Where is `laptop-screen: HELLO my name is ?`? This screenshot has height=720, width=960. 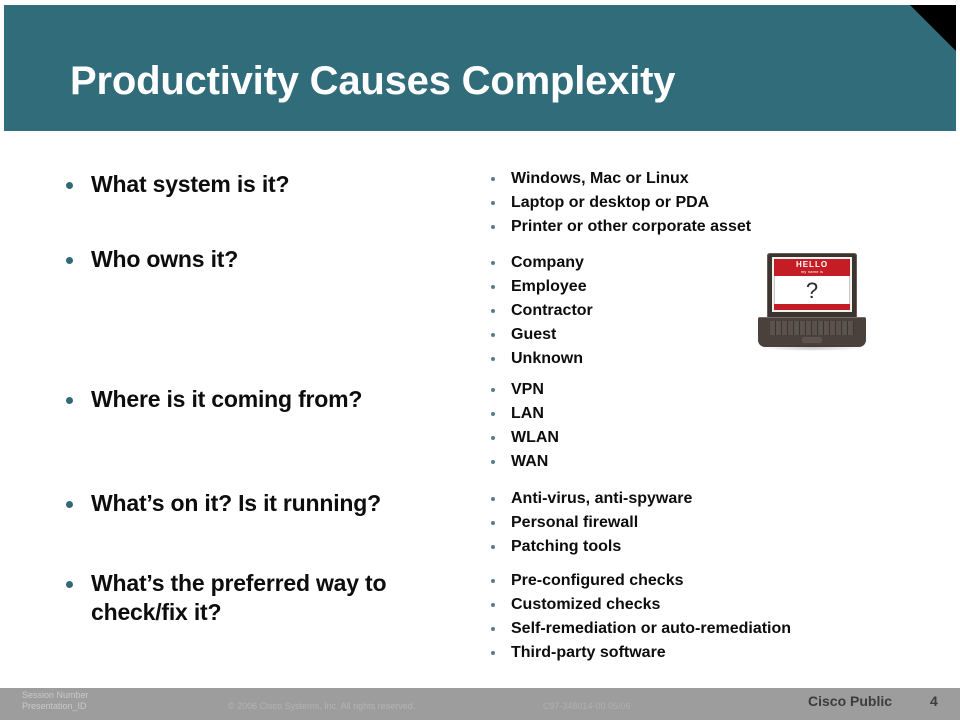 laptop-screen: HELLO my name is ? is located at coordinates (812, 284).